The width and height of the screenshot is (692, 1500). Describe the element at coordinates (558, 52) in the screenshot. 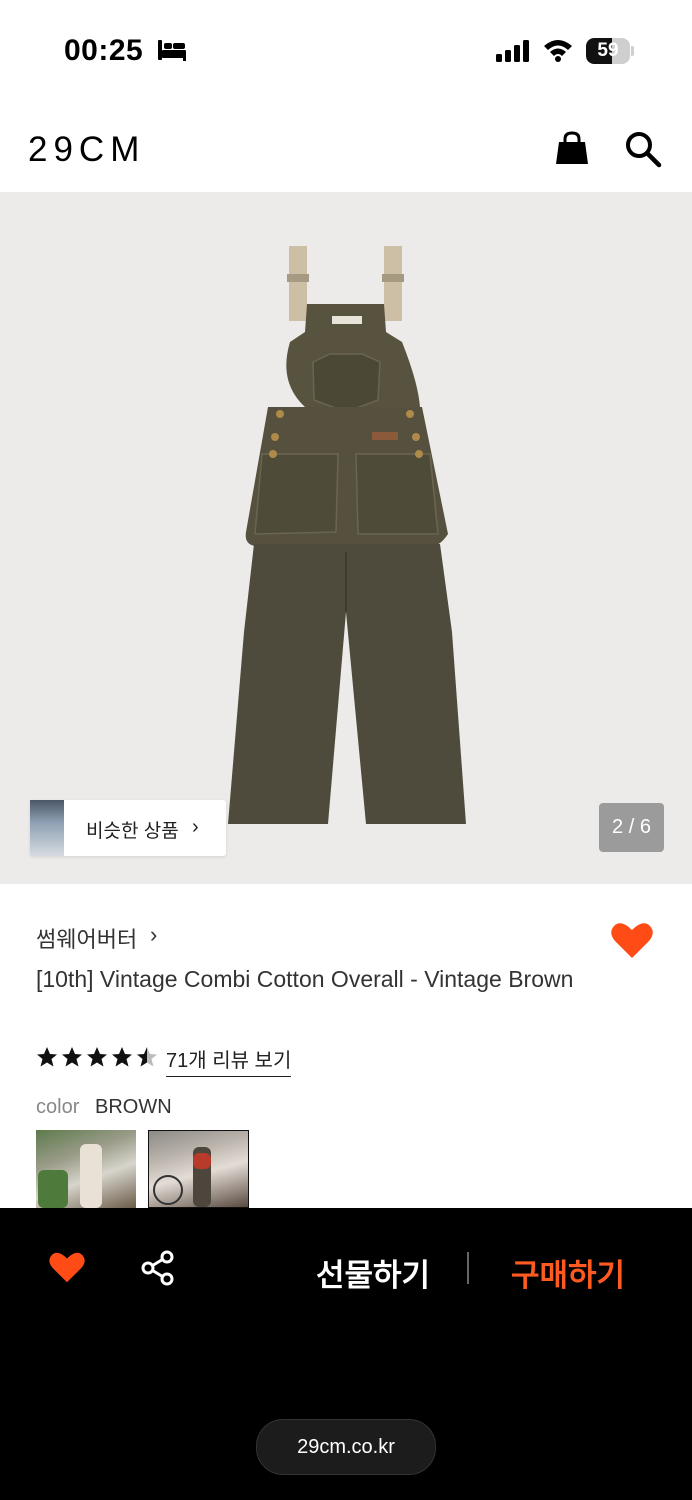

I see `wifi-icon` at that location.